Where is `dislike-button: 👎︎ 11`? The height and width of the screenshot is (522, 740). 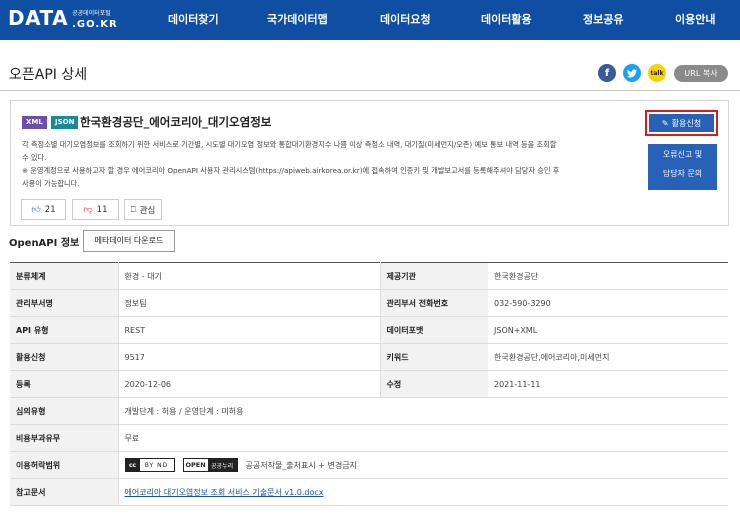
dislike-button: 👎︎ 11 is located at coordinates (95, 209).